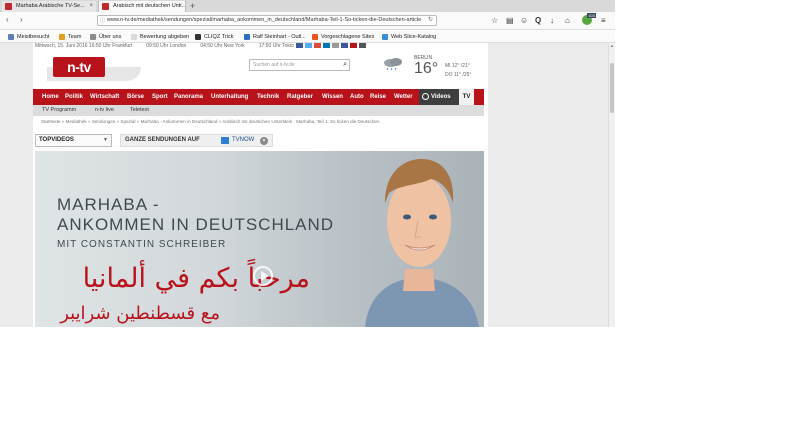 The width and height of the screenshot is (800, 426). Describe the element at coordinates (611, 185) in the screenshot. I see `vertical-scrollbar: ▲` at that location.